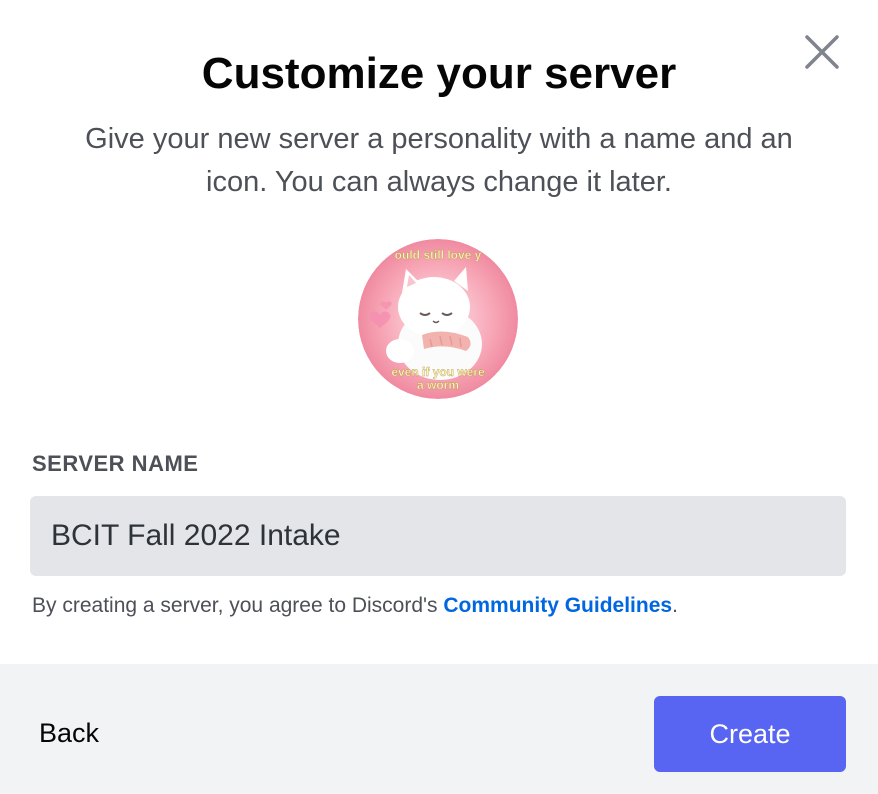 This screenshot has width=878, height=794. What do you see at coordinates (557, 605) in the screenshot?
I see `community-guidelines-link: Community Guidelines` at bounding box center [557, 605].